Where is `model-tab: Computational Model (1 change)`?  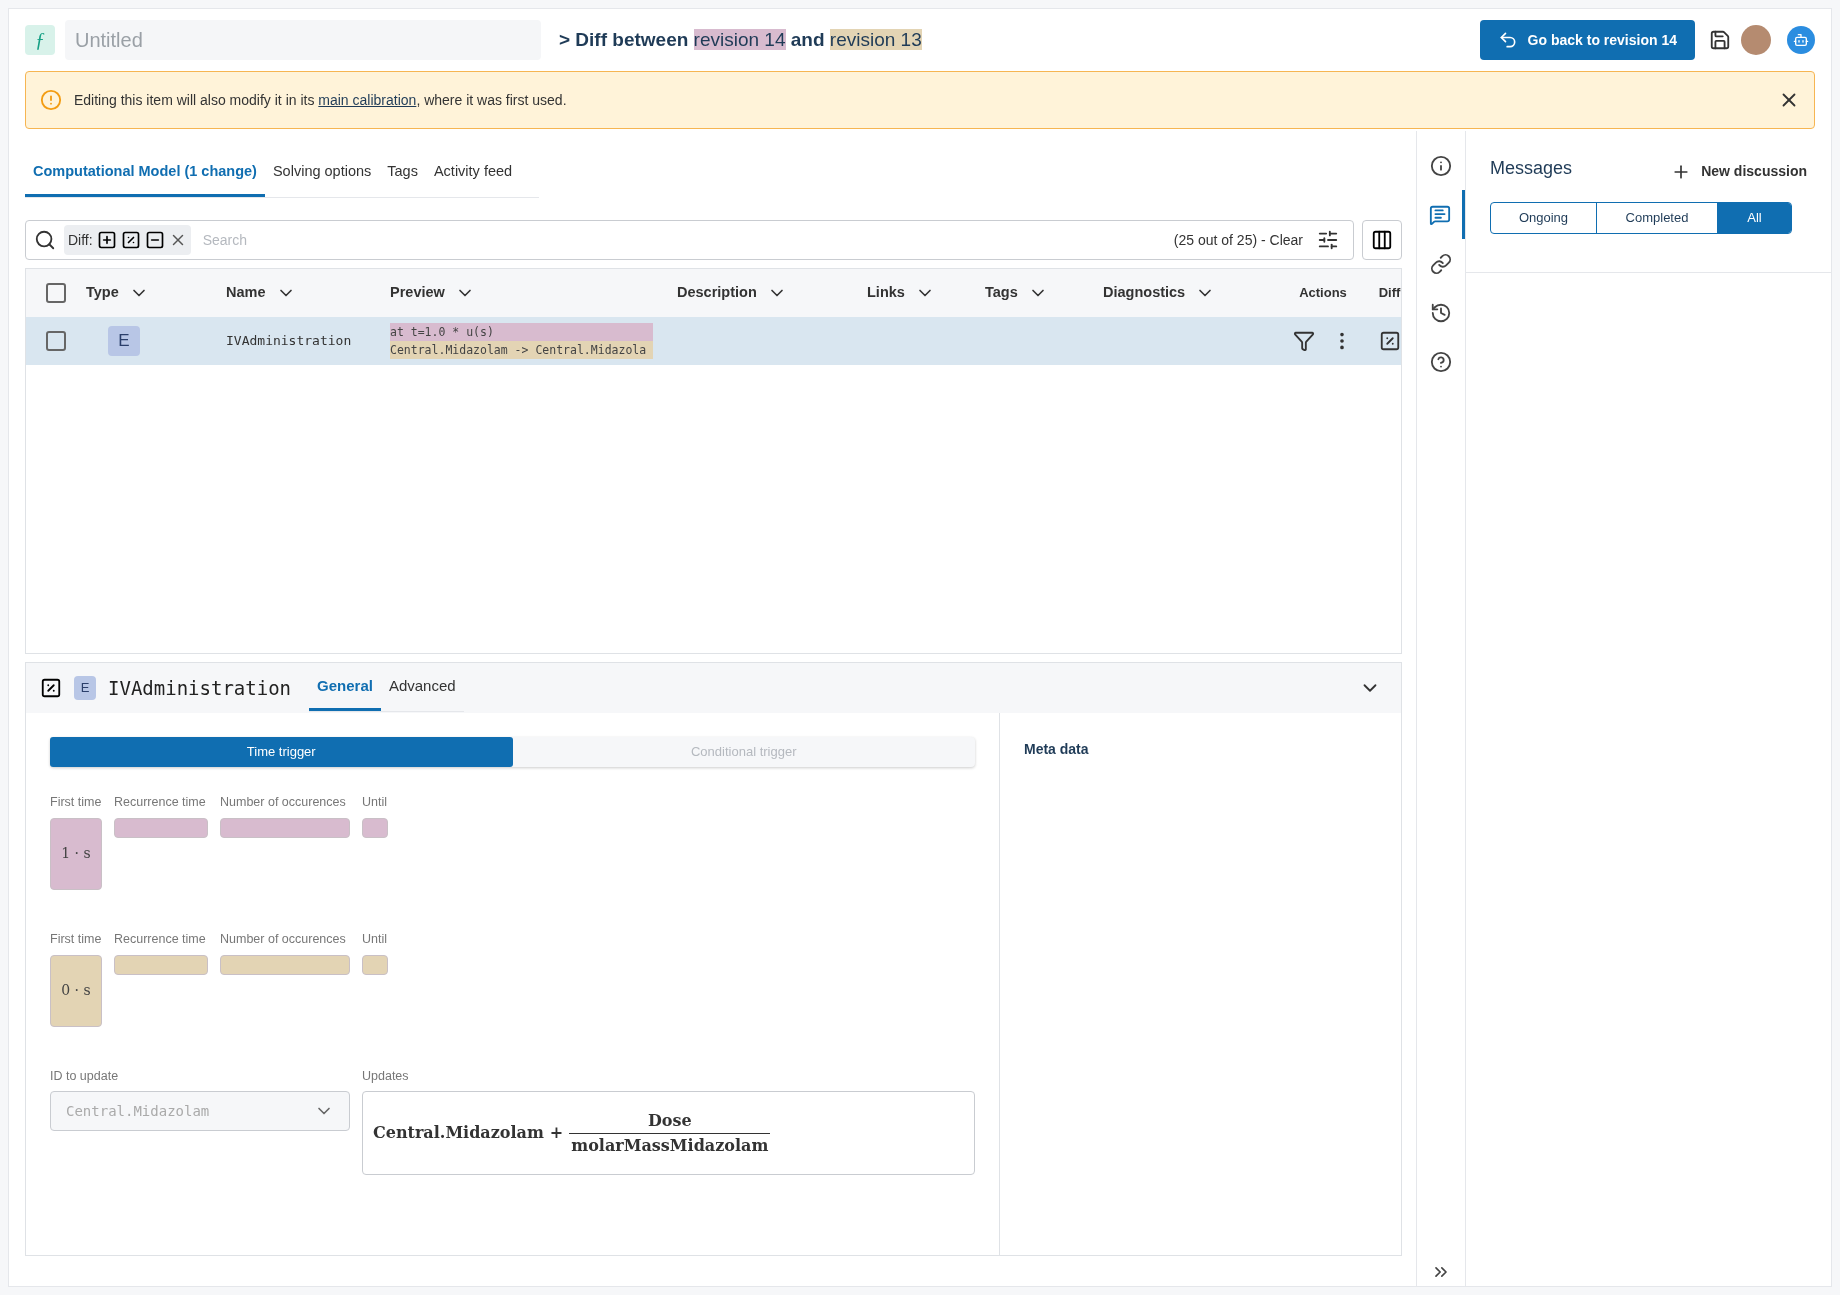
model-tab: Computational Model (1 change) is located at coordinates (145, 173).